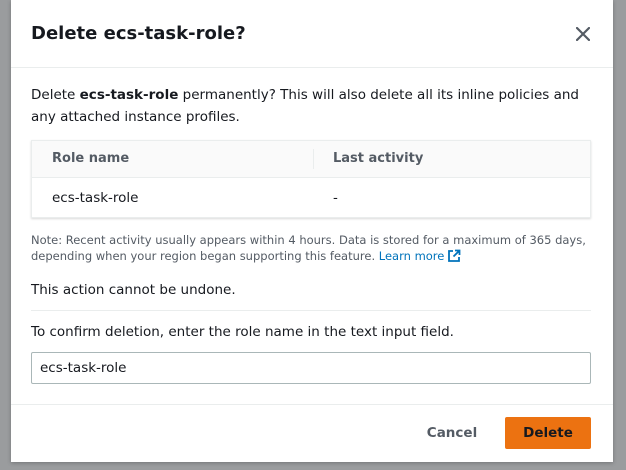  I want to click on role-name-cell: ecs-task-role, so click(95, 198).